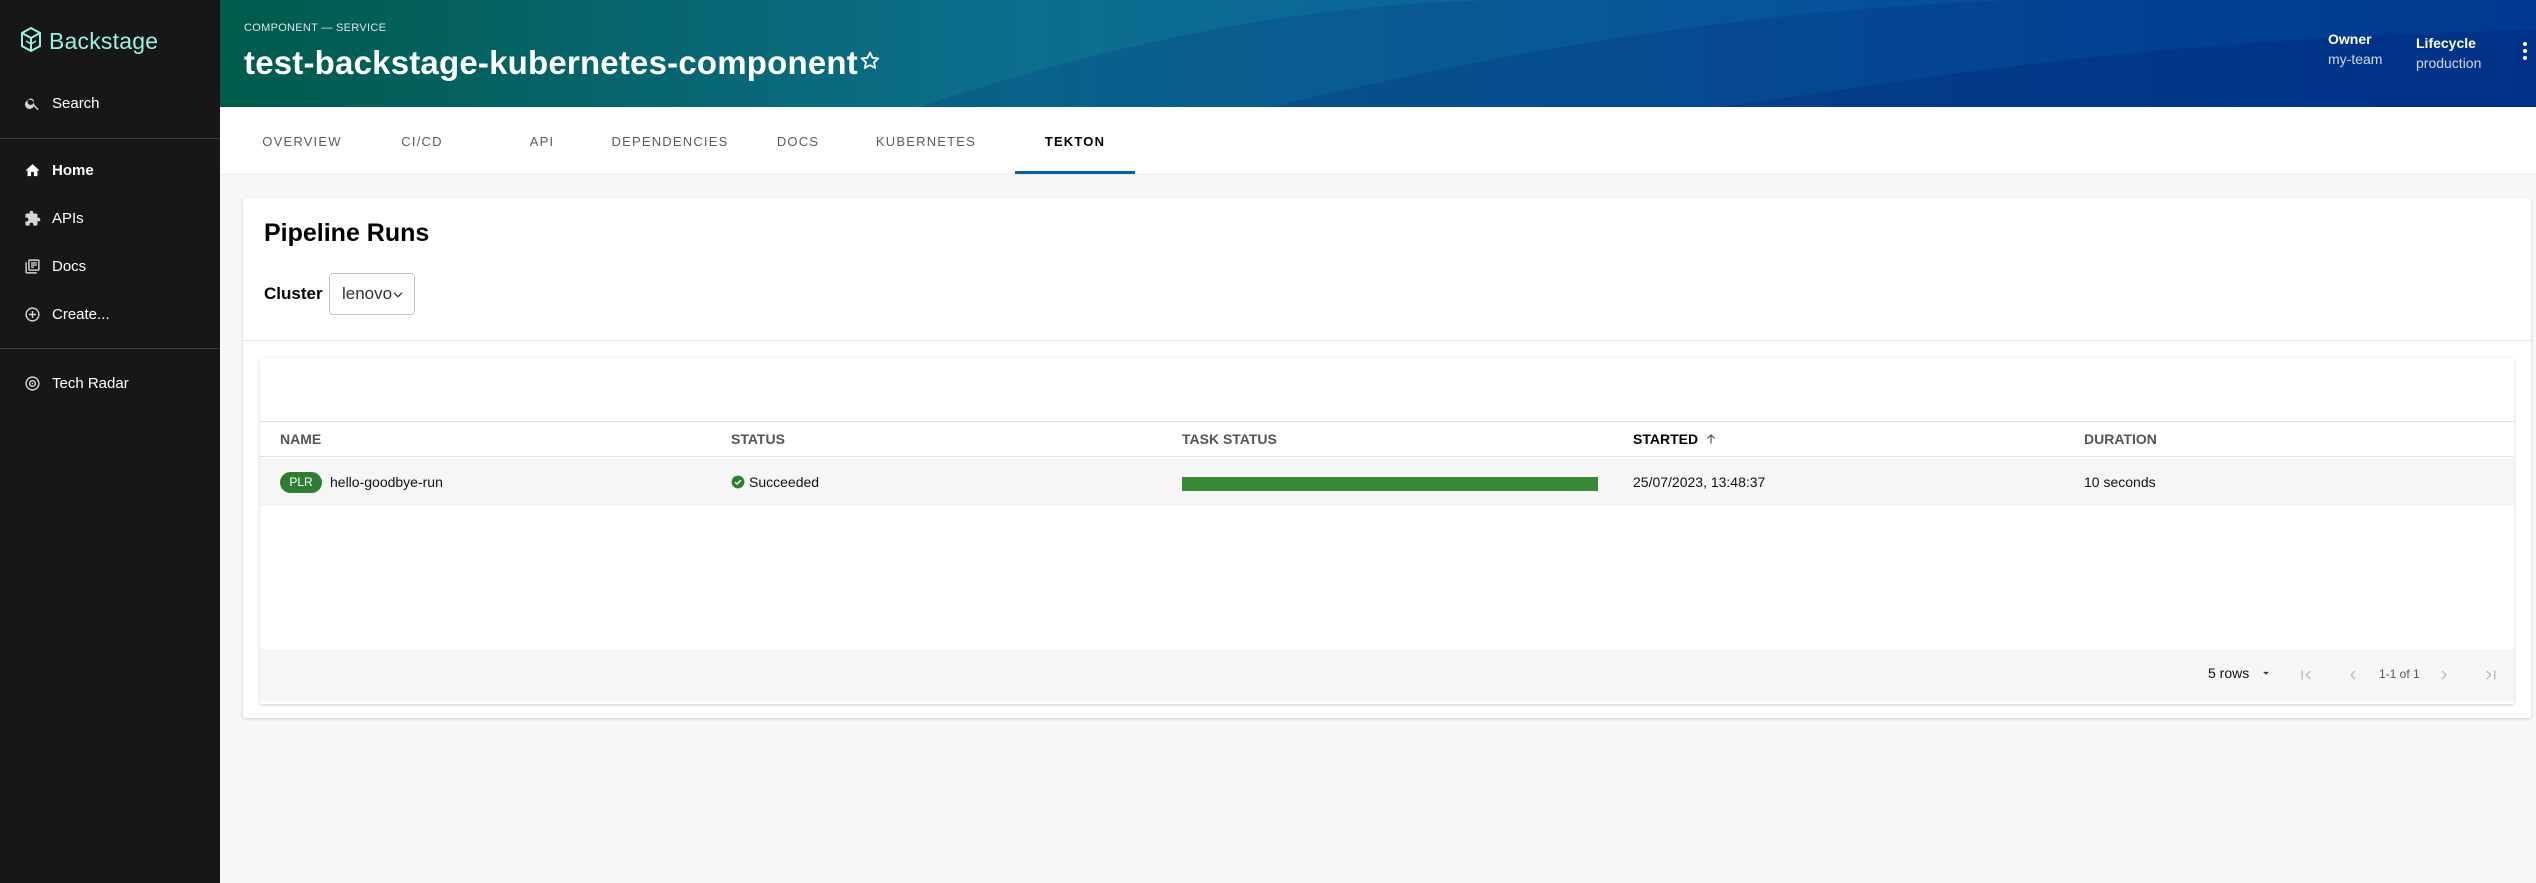 This screenshot has width=2536, height=883. What do you see at coordinates (110, 266) in the screenshot?
I see `sidebar-item-docs: Docs` at bounding box center [110, 266].